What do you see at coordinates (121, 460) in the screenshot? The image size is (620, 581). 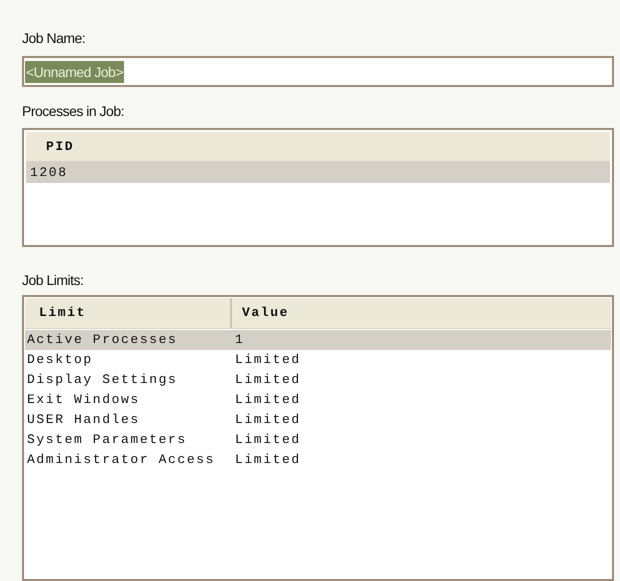 I see `list-cell-text: Administrator Access` at bounding box center [121, 460].